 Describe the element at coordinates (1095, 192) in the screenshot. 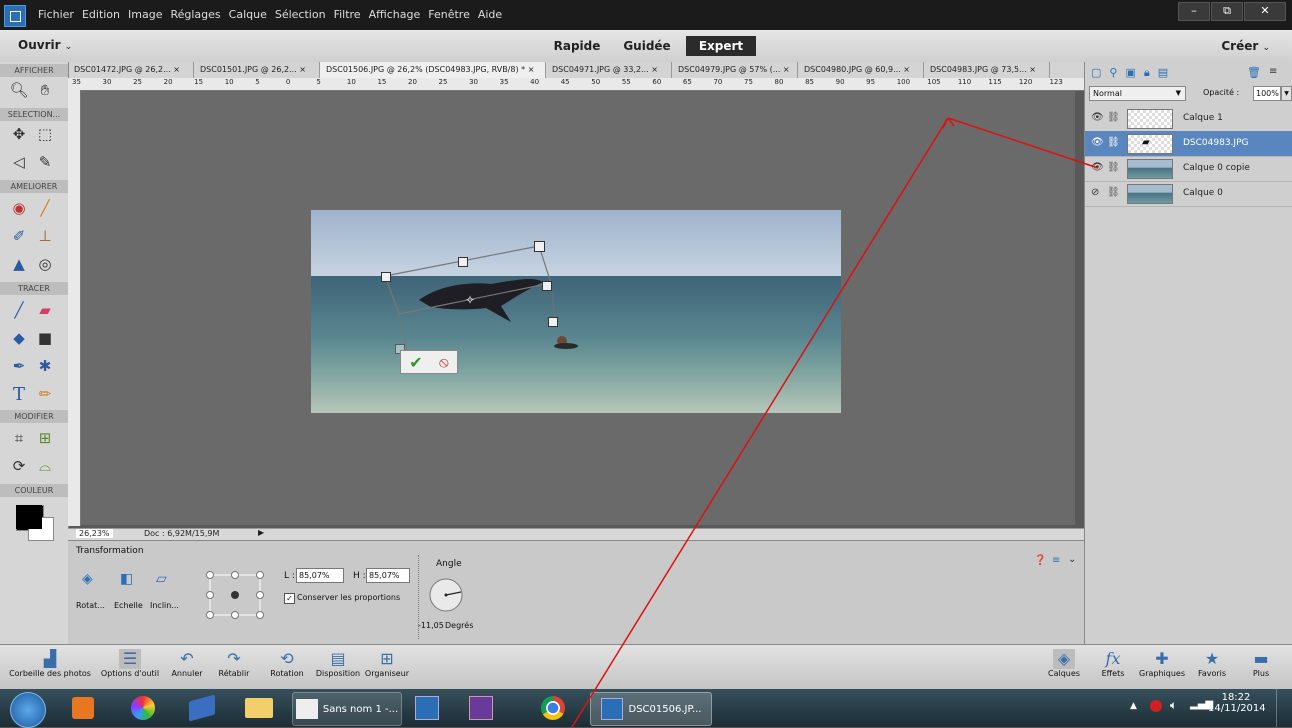

I see `hidden-eye-icon: ⊘` at that location.